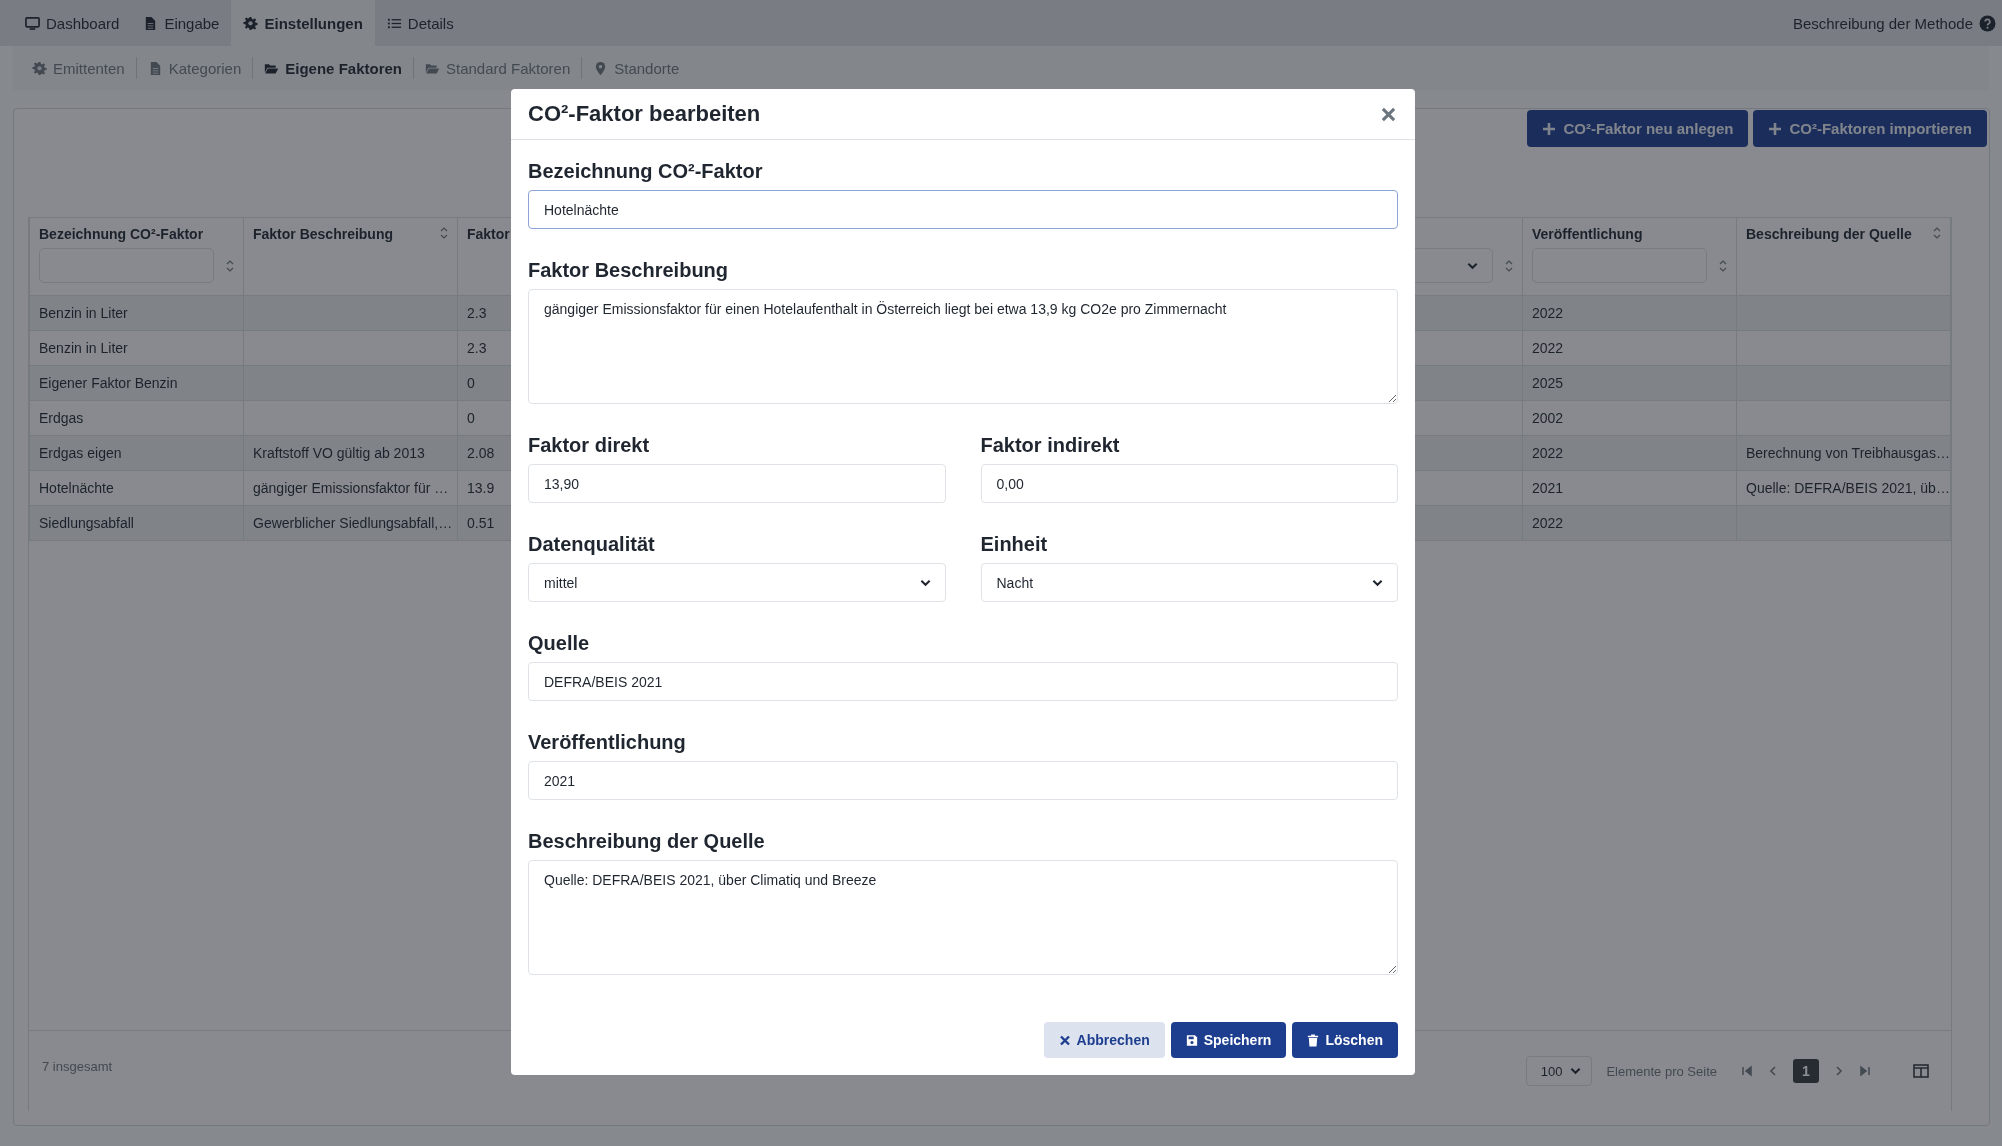 The height and width of the screenshot is (1146, 2002). I want to click on page-size-select: 100, so click(1559, 1071).